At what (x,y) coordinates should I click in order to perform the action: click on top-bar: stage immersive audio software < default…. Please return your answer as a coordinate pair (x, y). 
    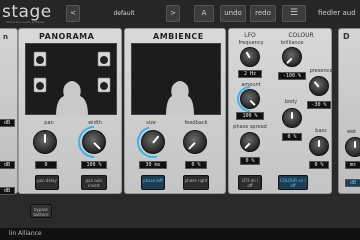
    Looking at the image, I should click on (180, 14).